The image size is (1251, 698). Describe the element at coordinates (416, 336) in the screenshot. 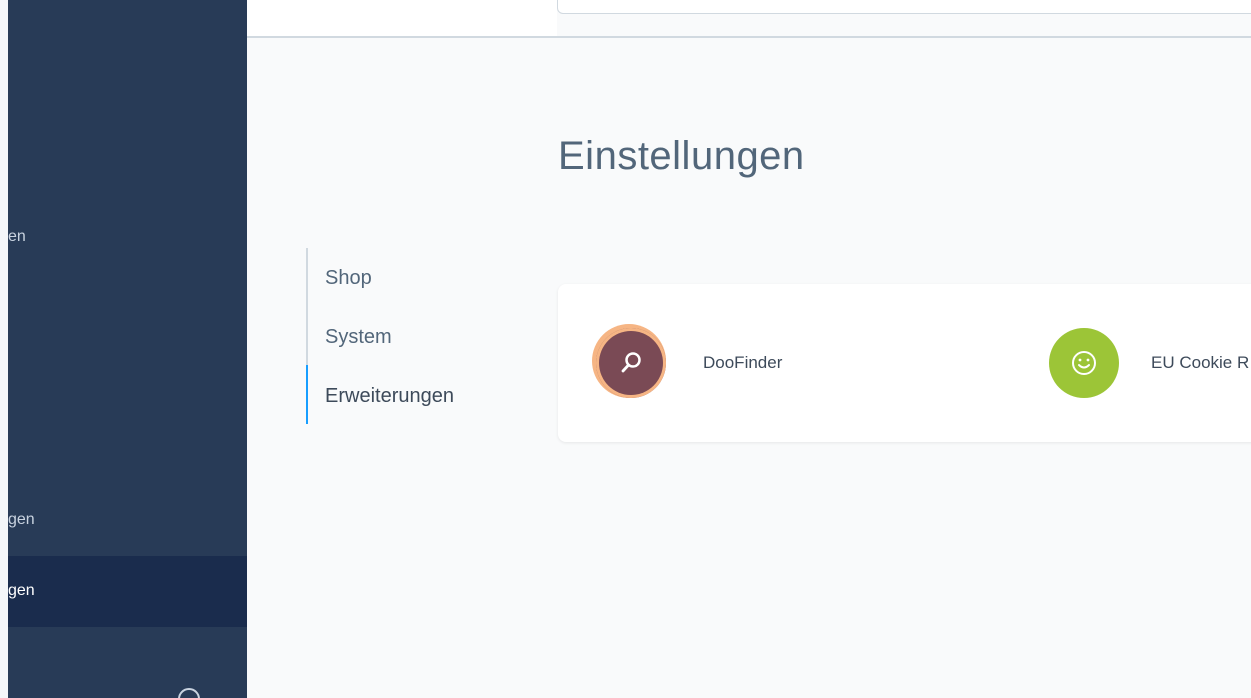

I see `settings-tabs: Shop System Erweiterungen` at that location.